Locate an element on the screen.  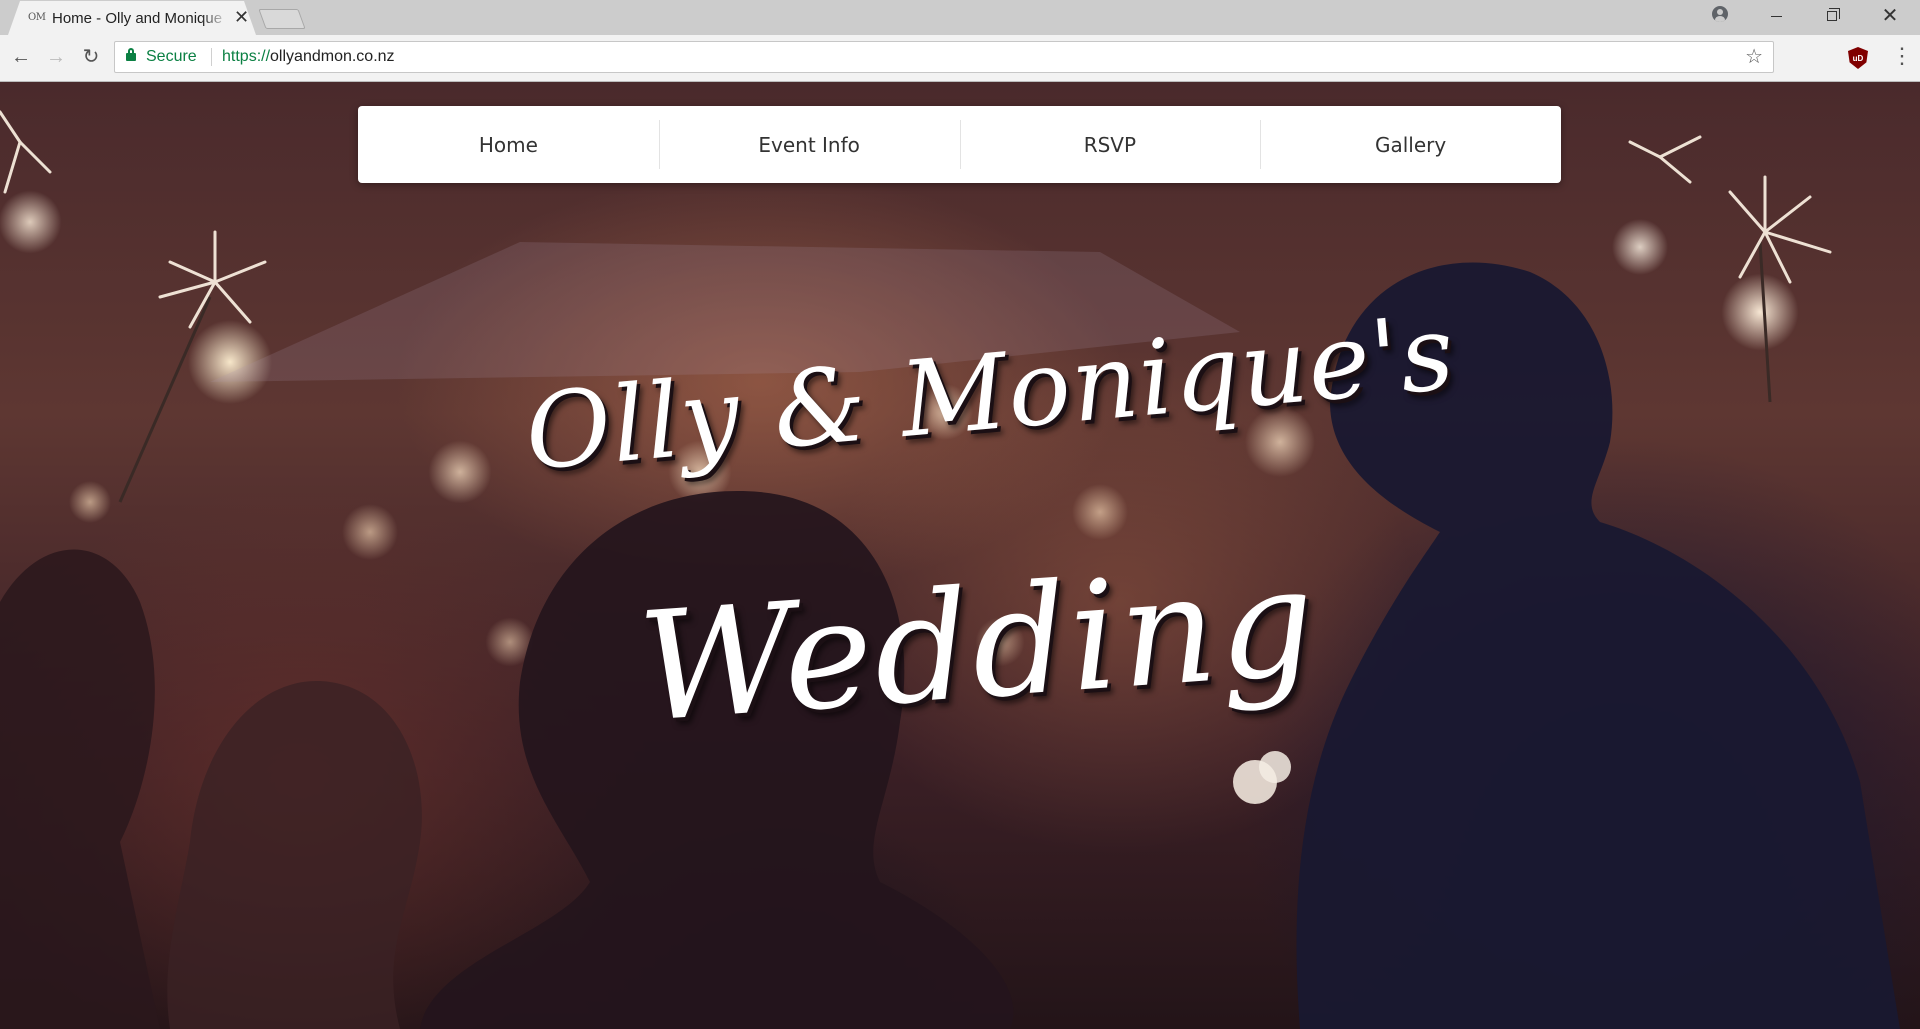
url-scheme: https:// is located at coordinates (246, 56).